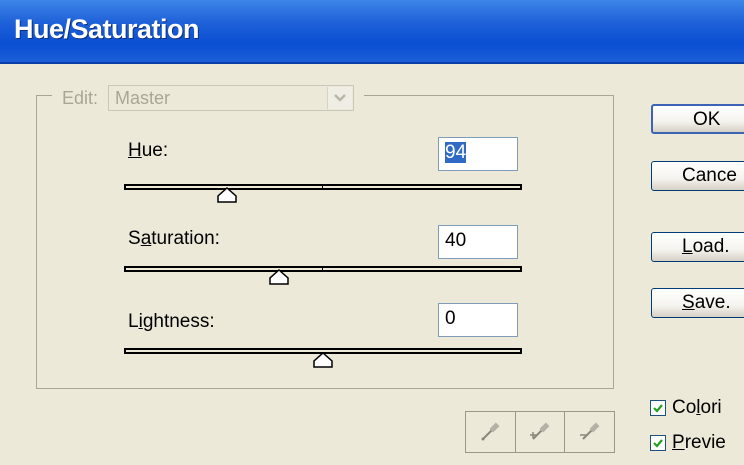 This screenshot has width=744, height=465. I want to click on eyedropper-group, so click(540, 432).